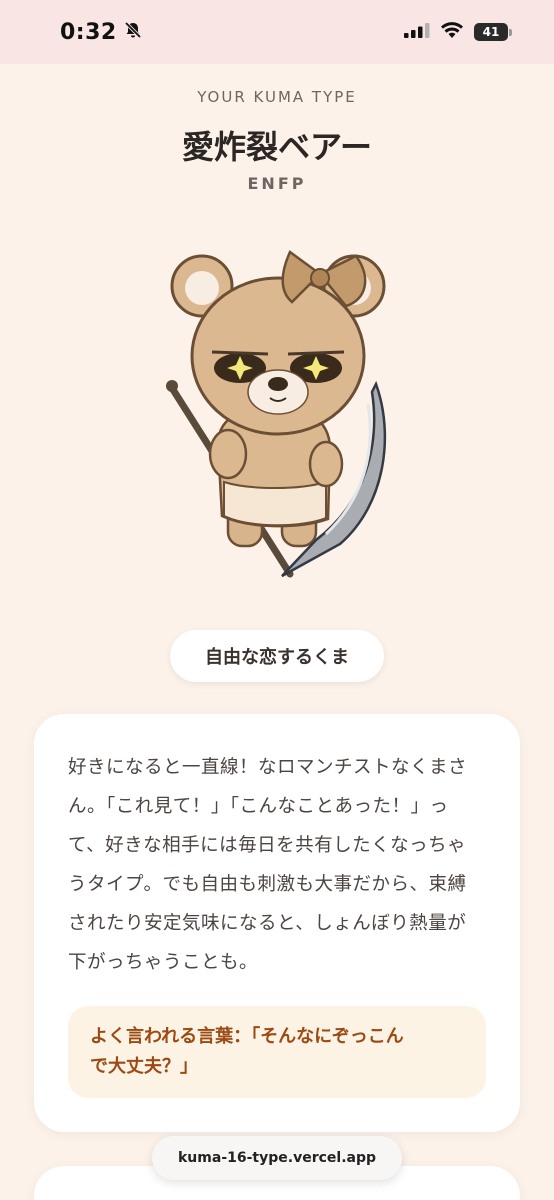 This screenshot has height=1200, width=554. I want to click on status-right: 41, so click(458, 32).